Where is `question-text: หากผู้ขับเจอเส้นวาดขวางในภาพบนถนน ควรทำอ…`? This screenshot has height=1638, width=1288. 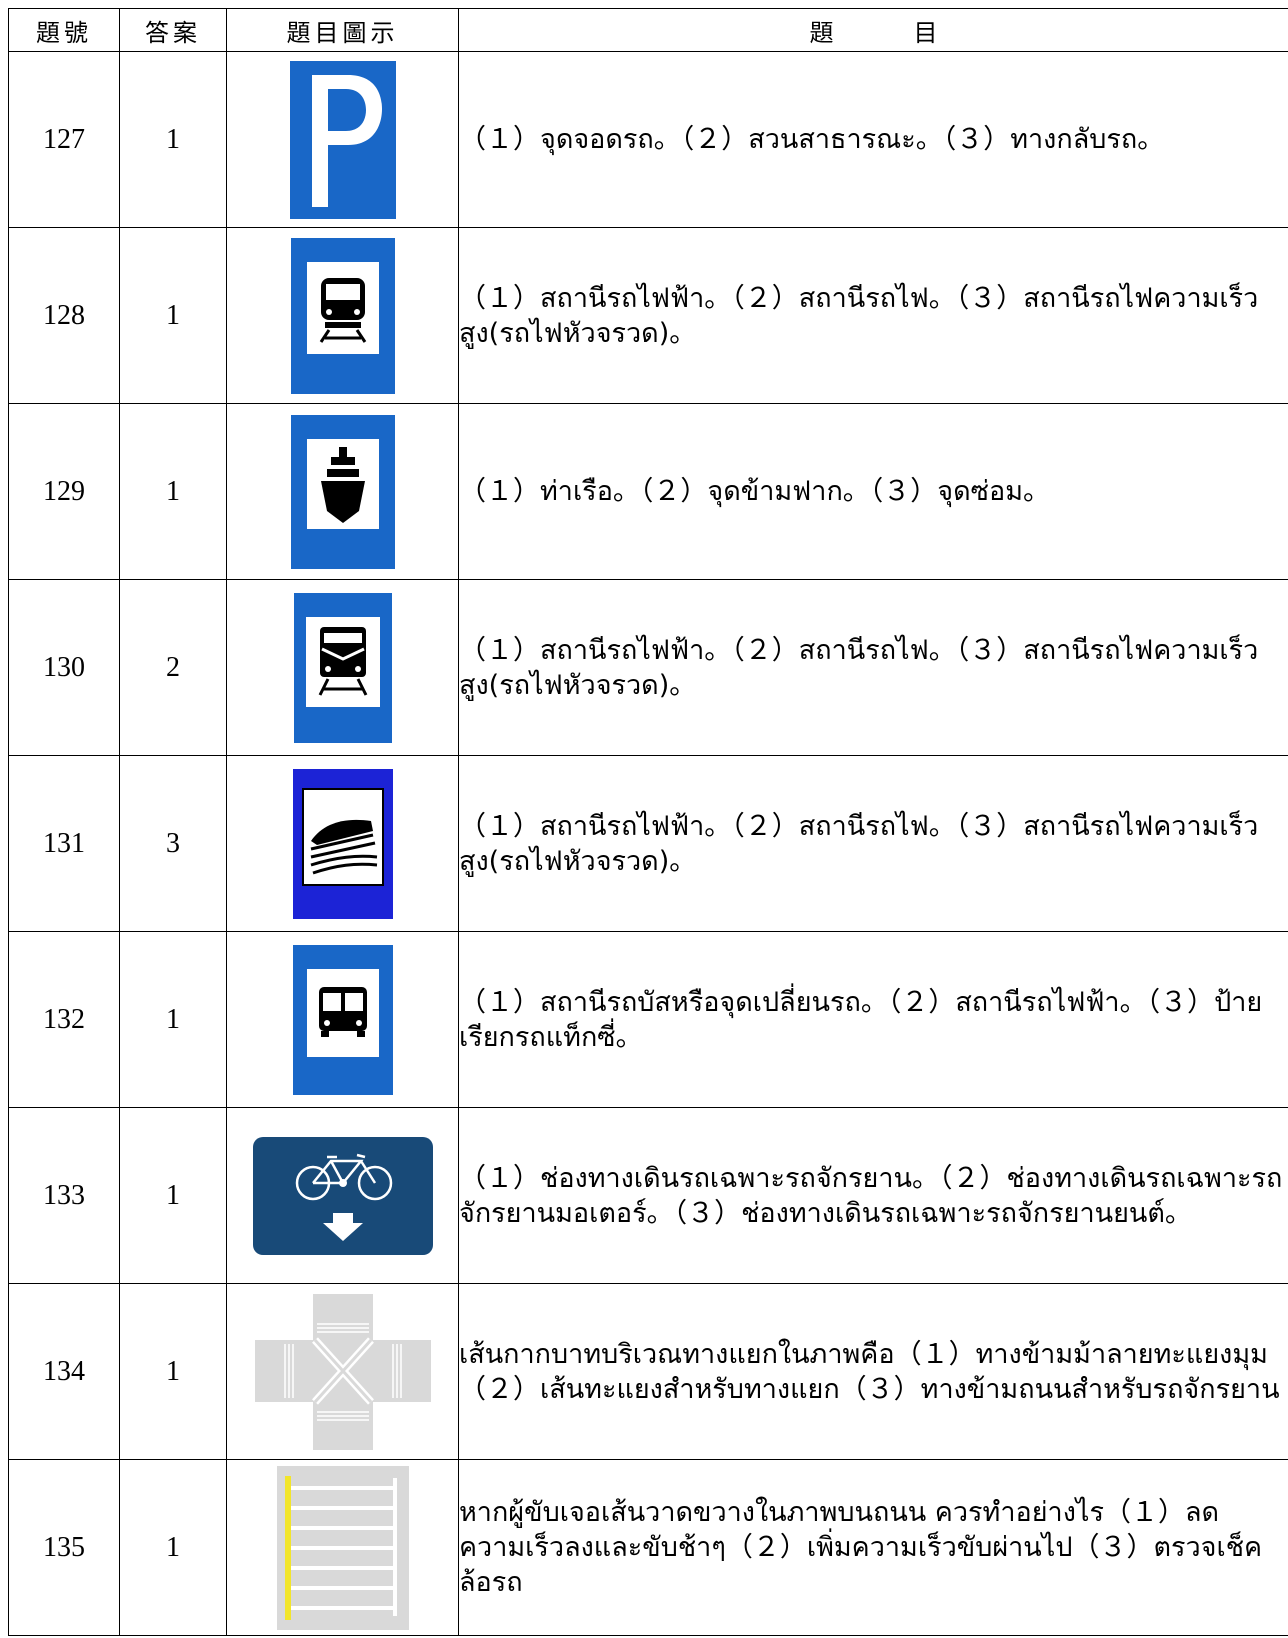
question-text: หากผู้ขับเจอเส้นวาดขวางในภาพบนถนน ควรทำอ… is located at coordinates (873, 1547).